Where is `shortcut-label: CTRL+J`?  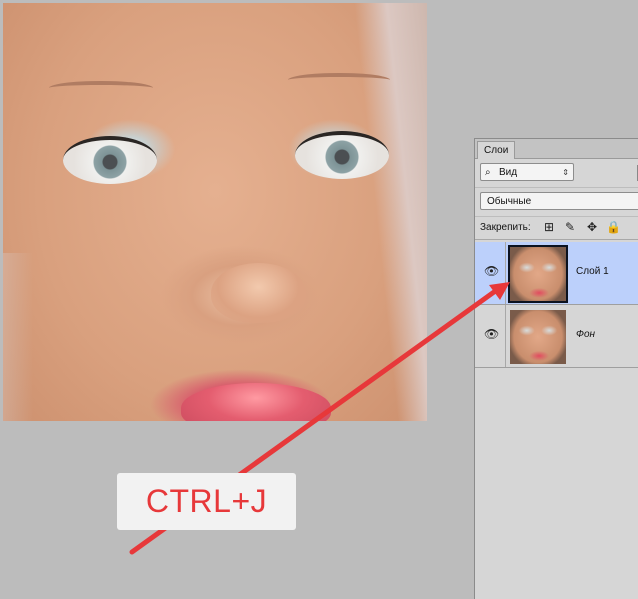
shortcut-label: CTRL+J is located at coordinates (206, 501).